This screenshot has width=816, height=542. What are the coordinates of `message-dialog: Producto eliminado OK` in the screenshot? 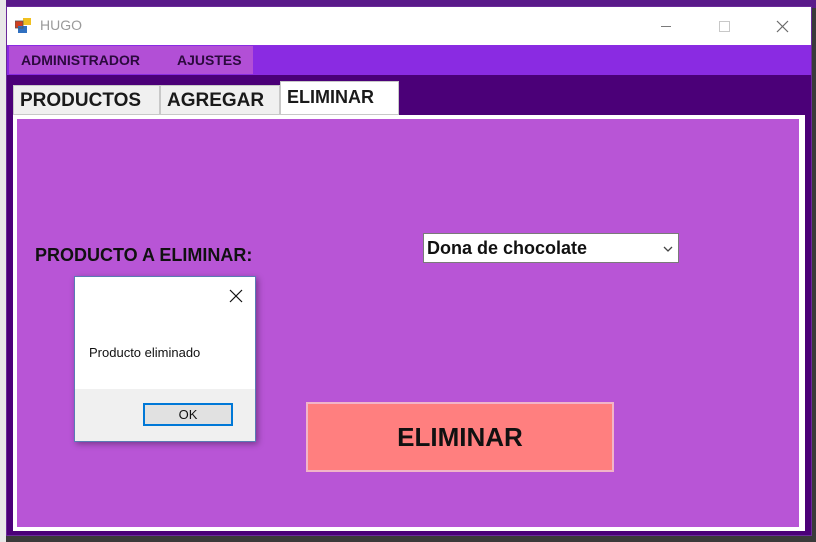 It's located at (165, 359).